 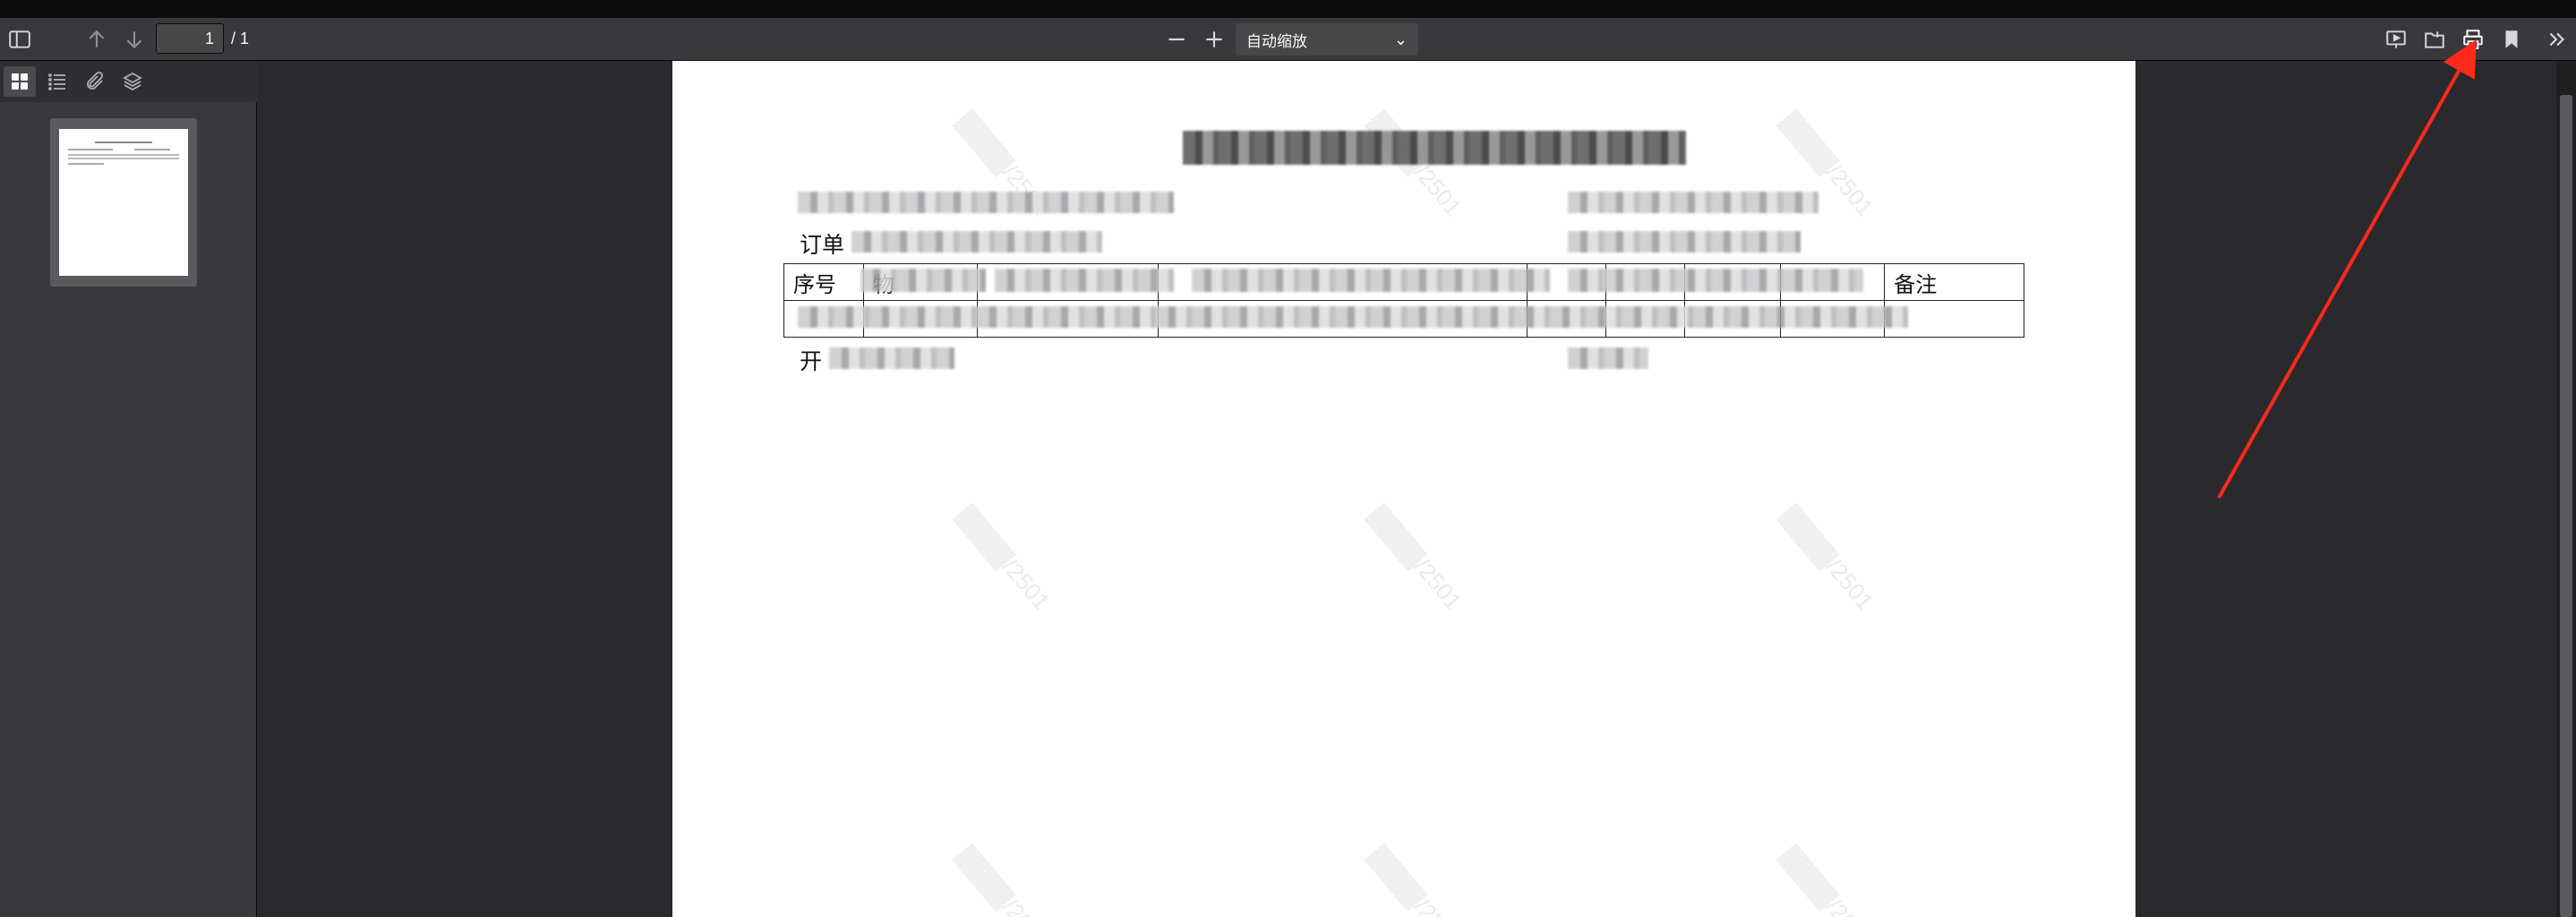 What do you see at coordinates (97, 39) in the screenshot?
I see `previous-page-icon` at bounding box center [97, 39].